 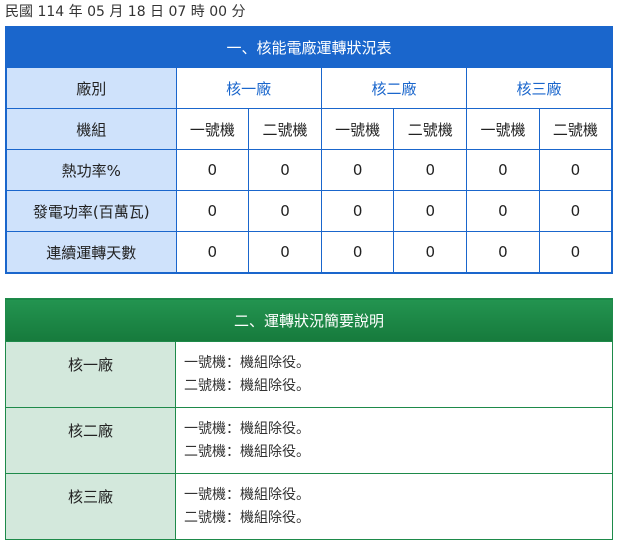 I want to click on summary-desc-3: 一號機：機組除役。 二號機：機組除役。, so click(x=394, y=506).